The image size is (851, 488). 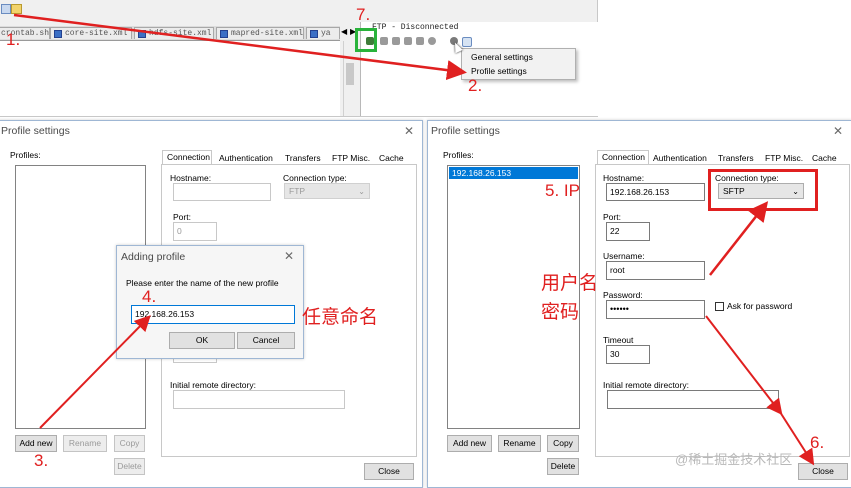 What do you see at coordinates (323, 33) in the screenshot?
I see `tab-ya: ya` at bounding box center [323, 33].